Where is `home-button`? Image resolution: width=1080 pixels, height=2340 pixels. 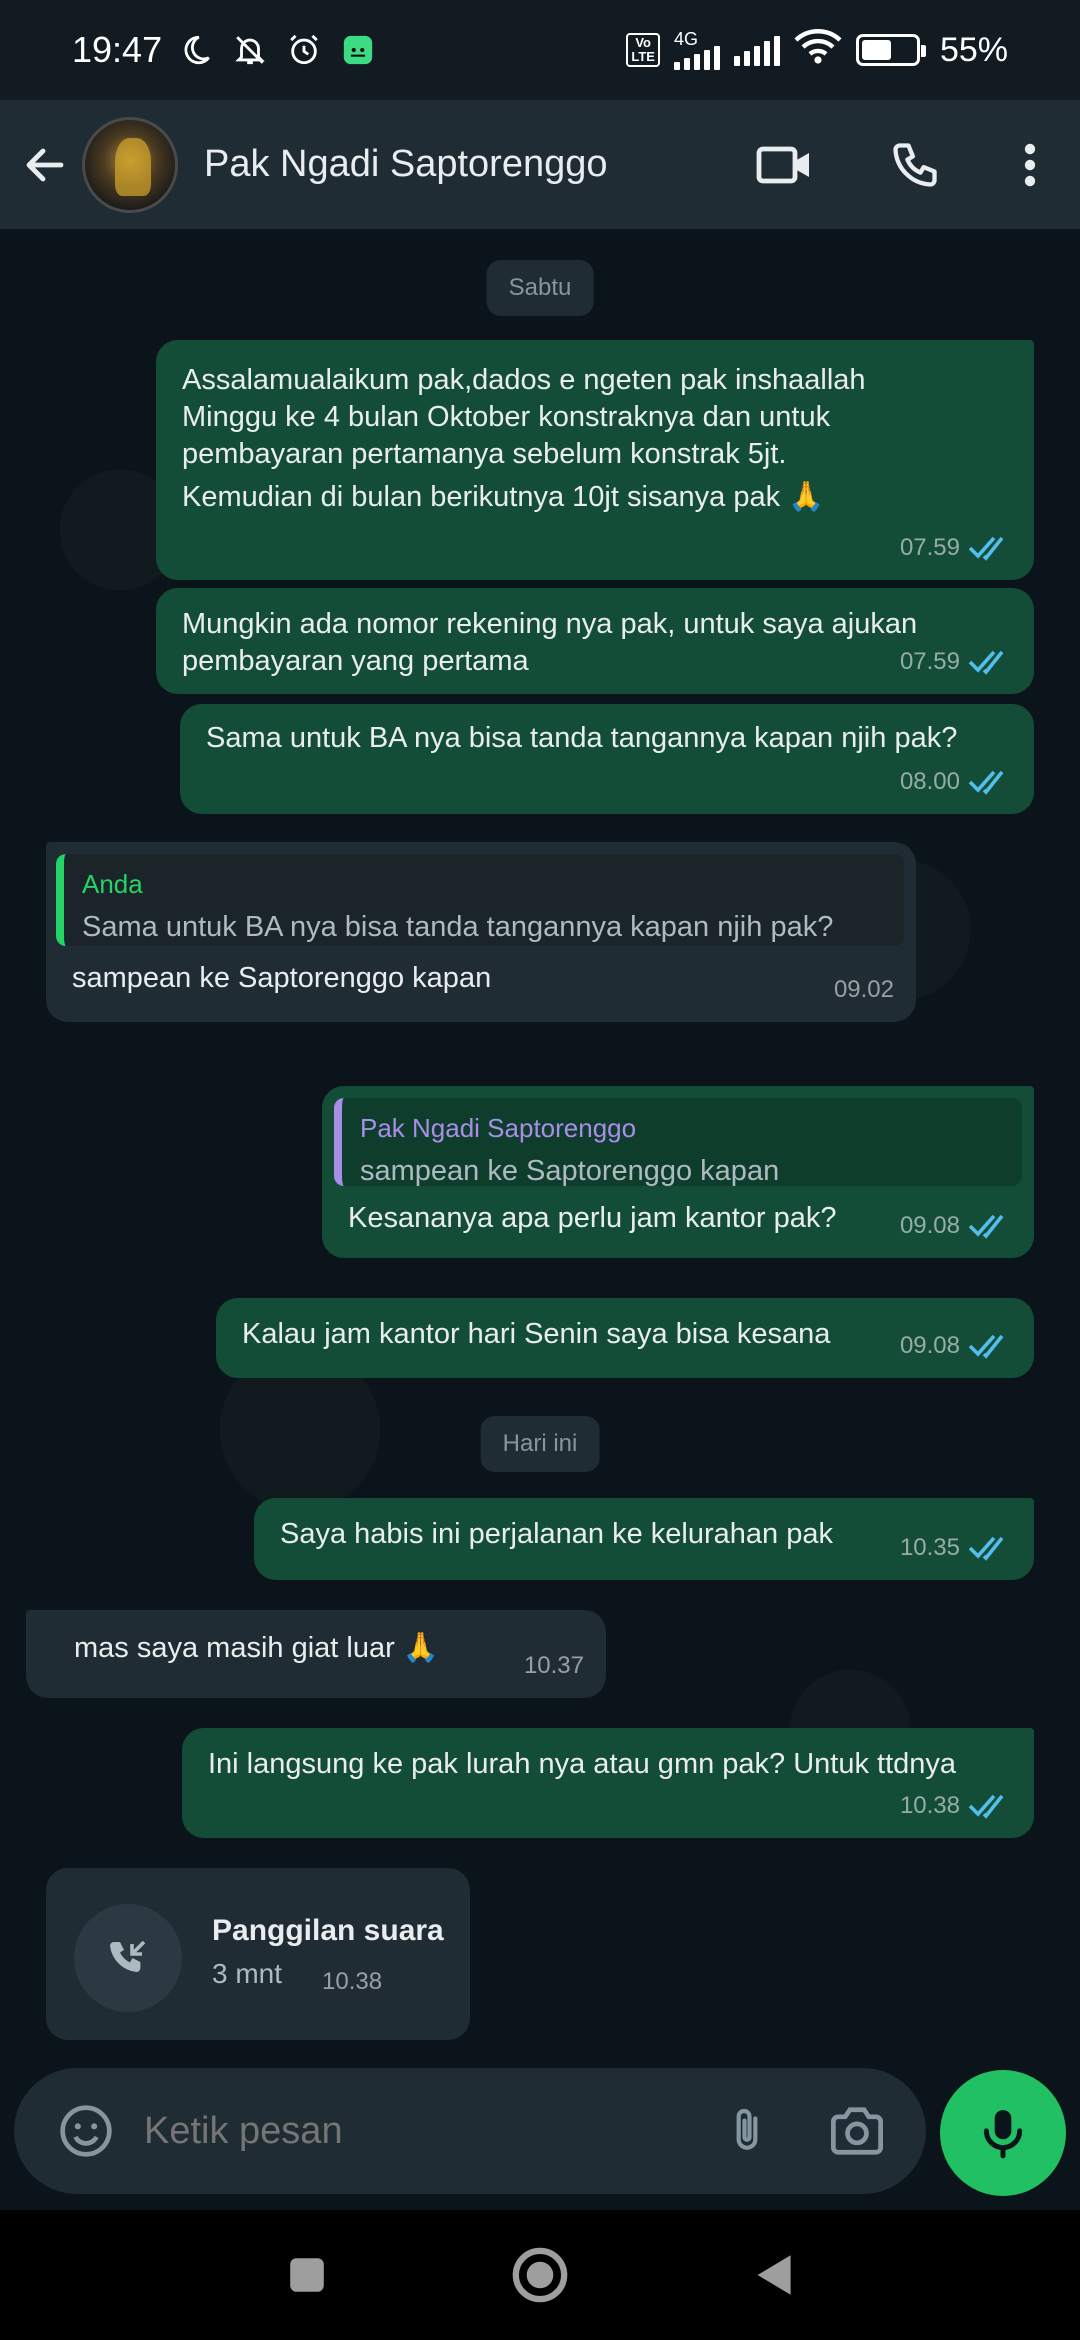
home-button is located at coordinates (540, 2275).